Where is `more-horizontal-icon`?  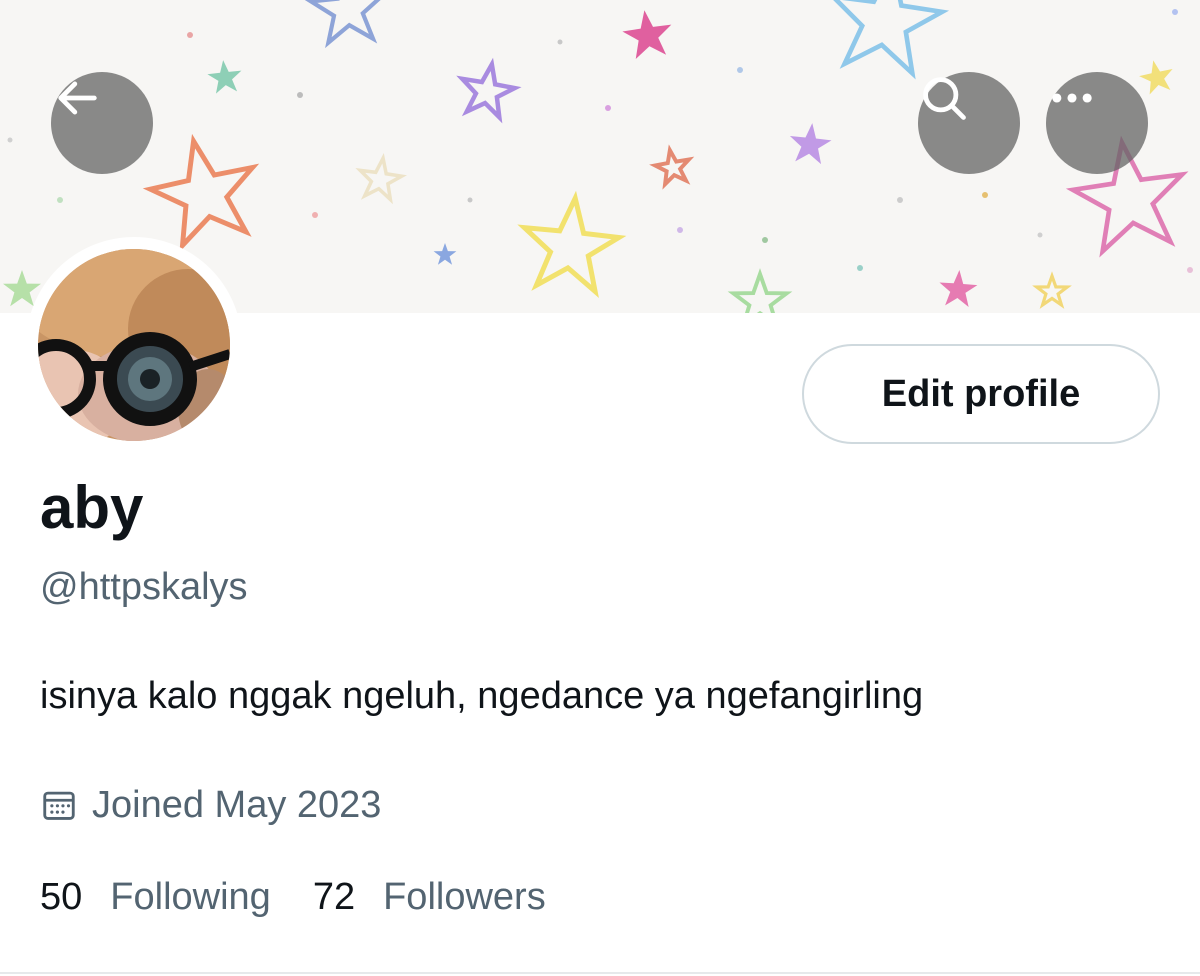 more-horizontal-icon is located at coordinates (1072, 98).